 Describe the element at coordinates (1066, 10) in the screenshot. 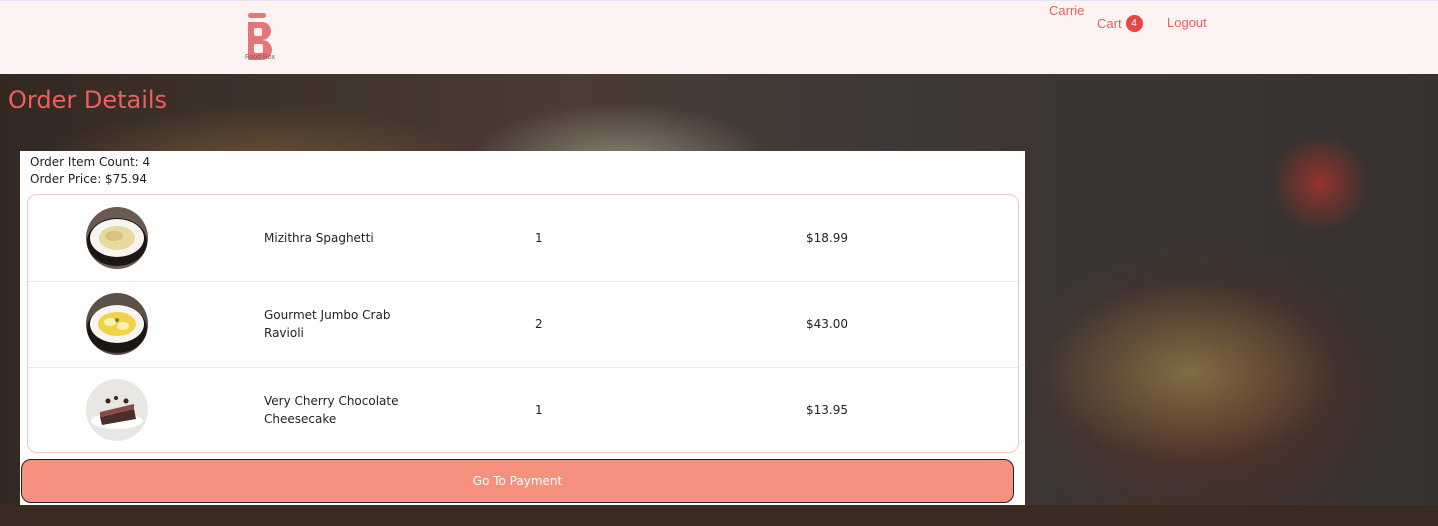

I see `user-name: Carrie` at that location.